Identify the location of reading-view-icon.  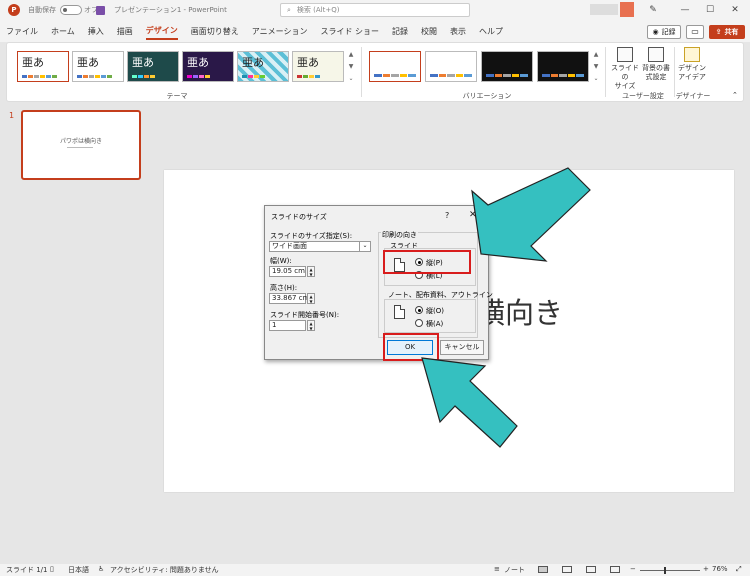
(591, 569).